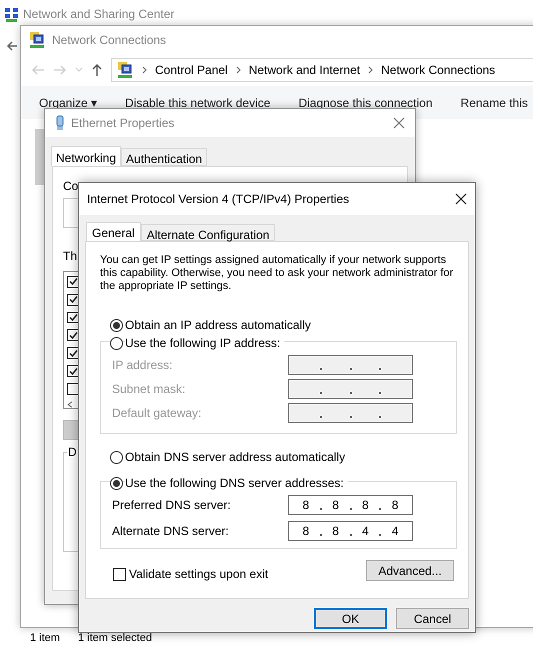 This screenshot has width=533, height=645. What do you see at coordinates (97, 70) in the screenshot?
I see `up-arrow-icon` at bounding box center [97, 70].